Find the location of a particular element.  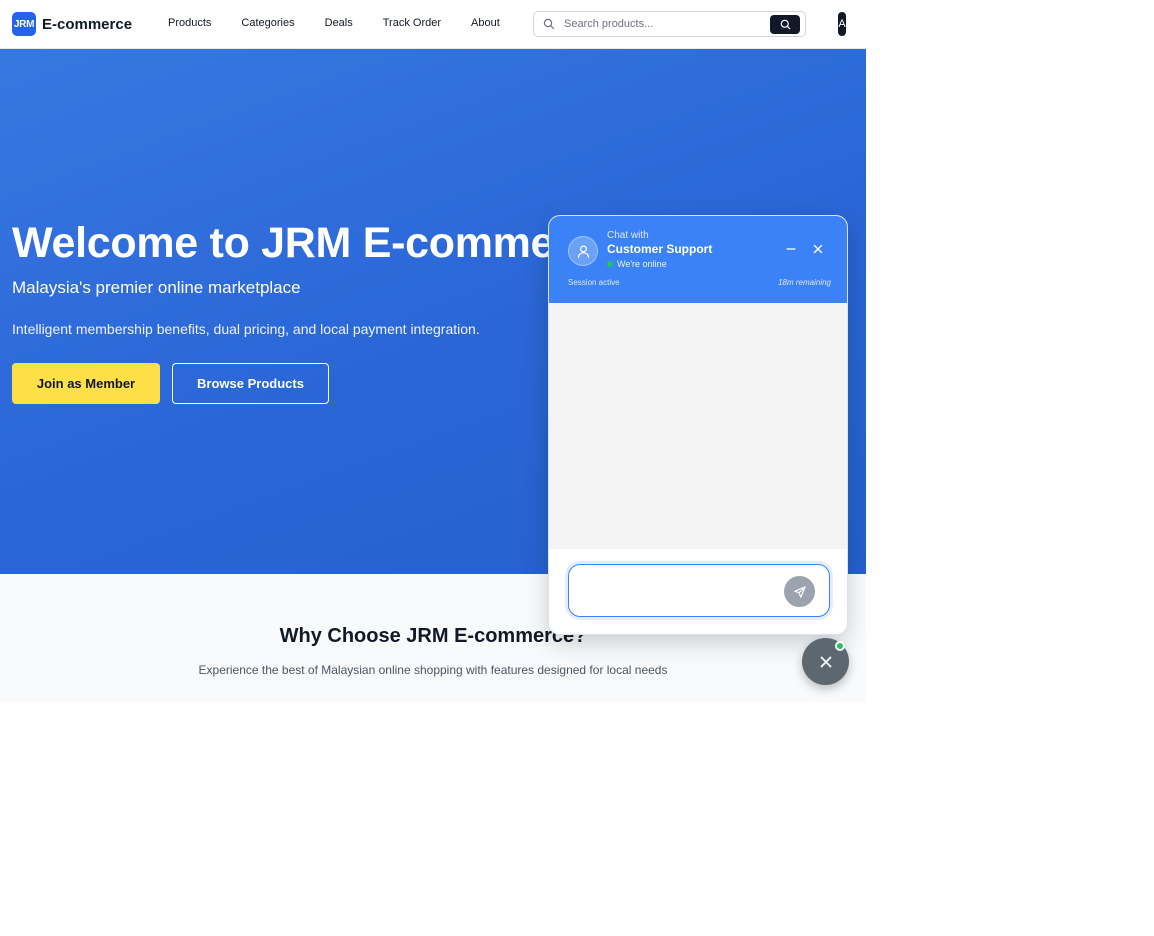

search-button is located at coordinates (785, 24).